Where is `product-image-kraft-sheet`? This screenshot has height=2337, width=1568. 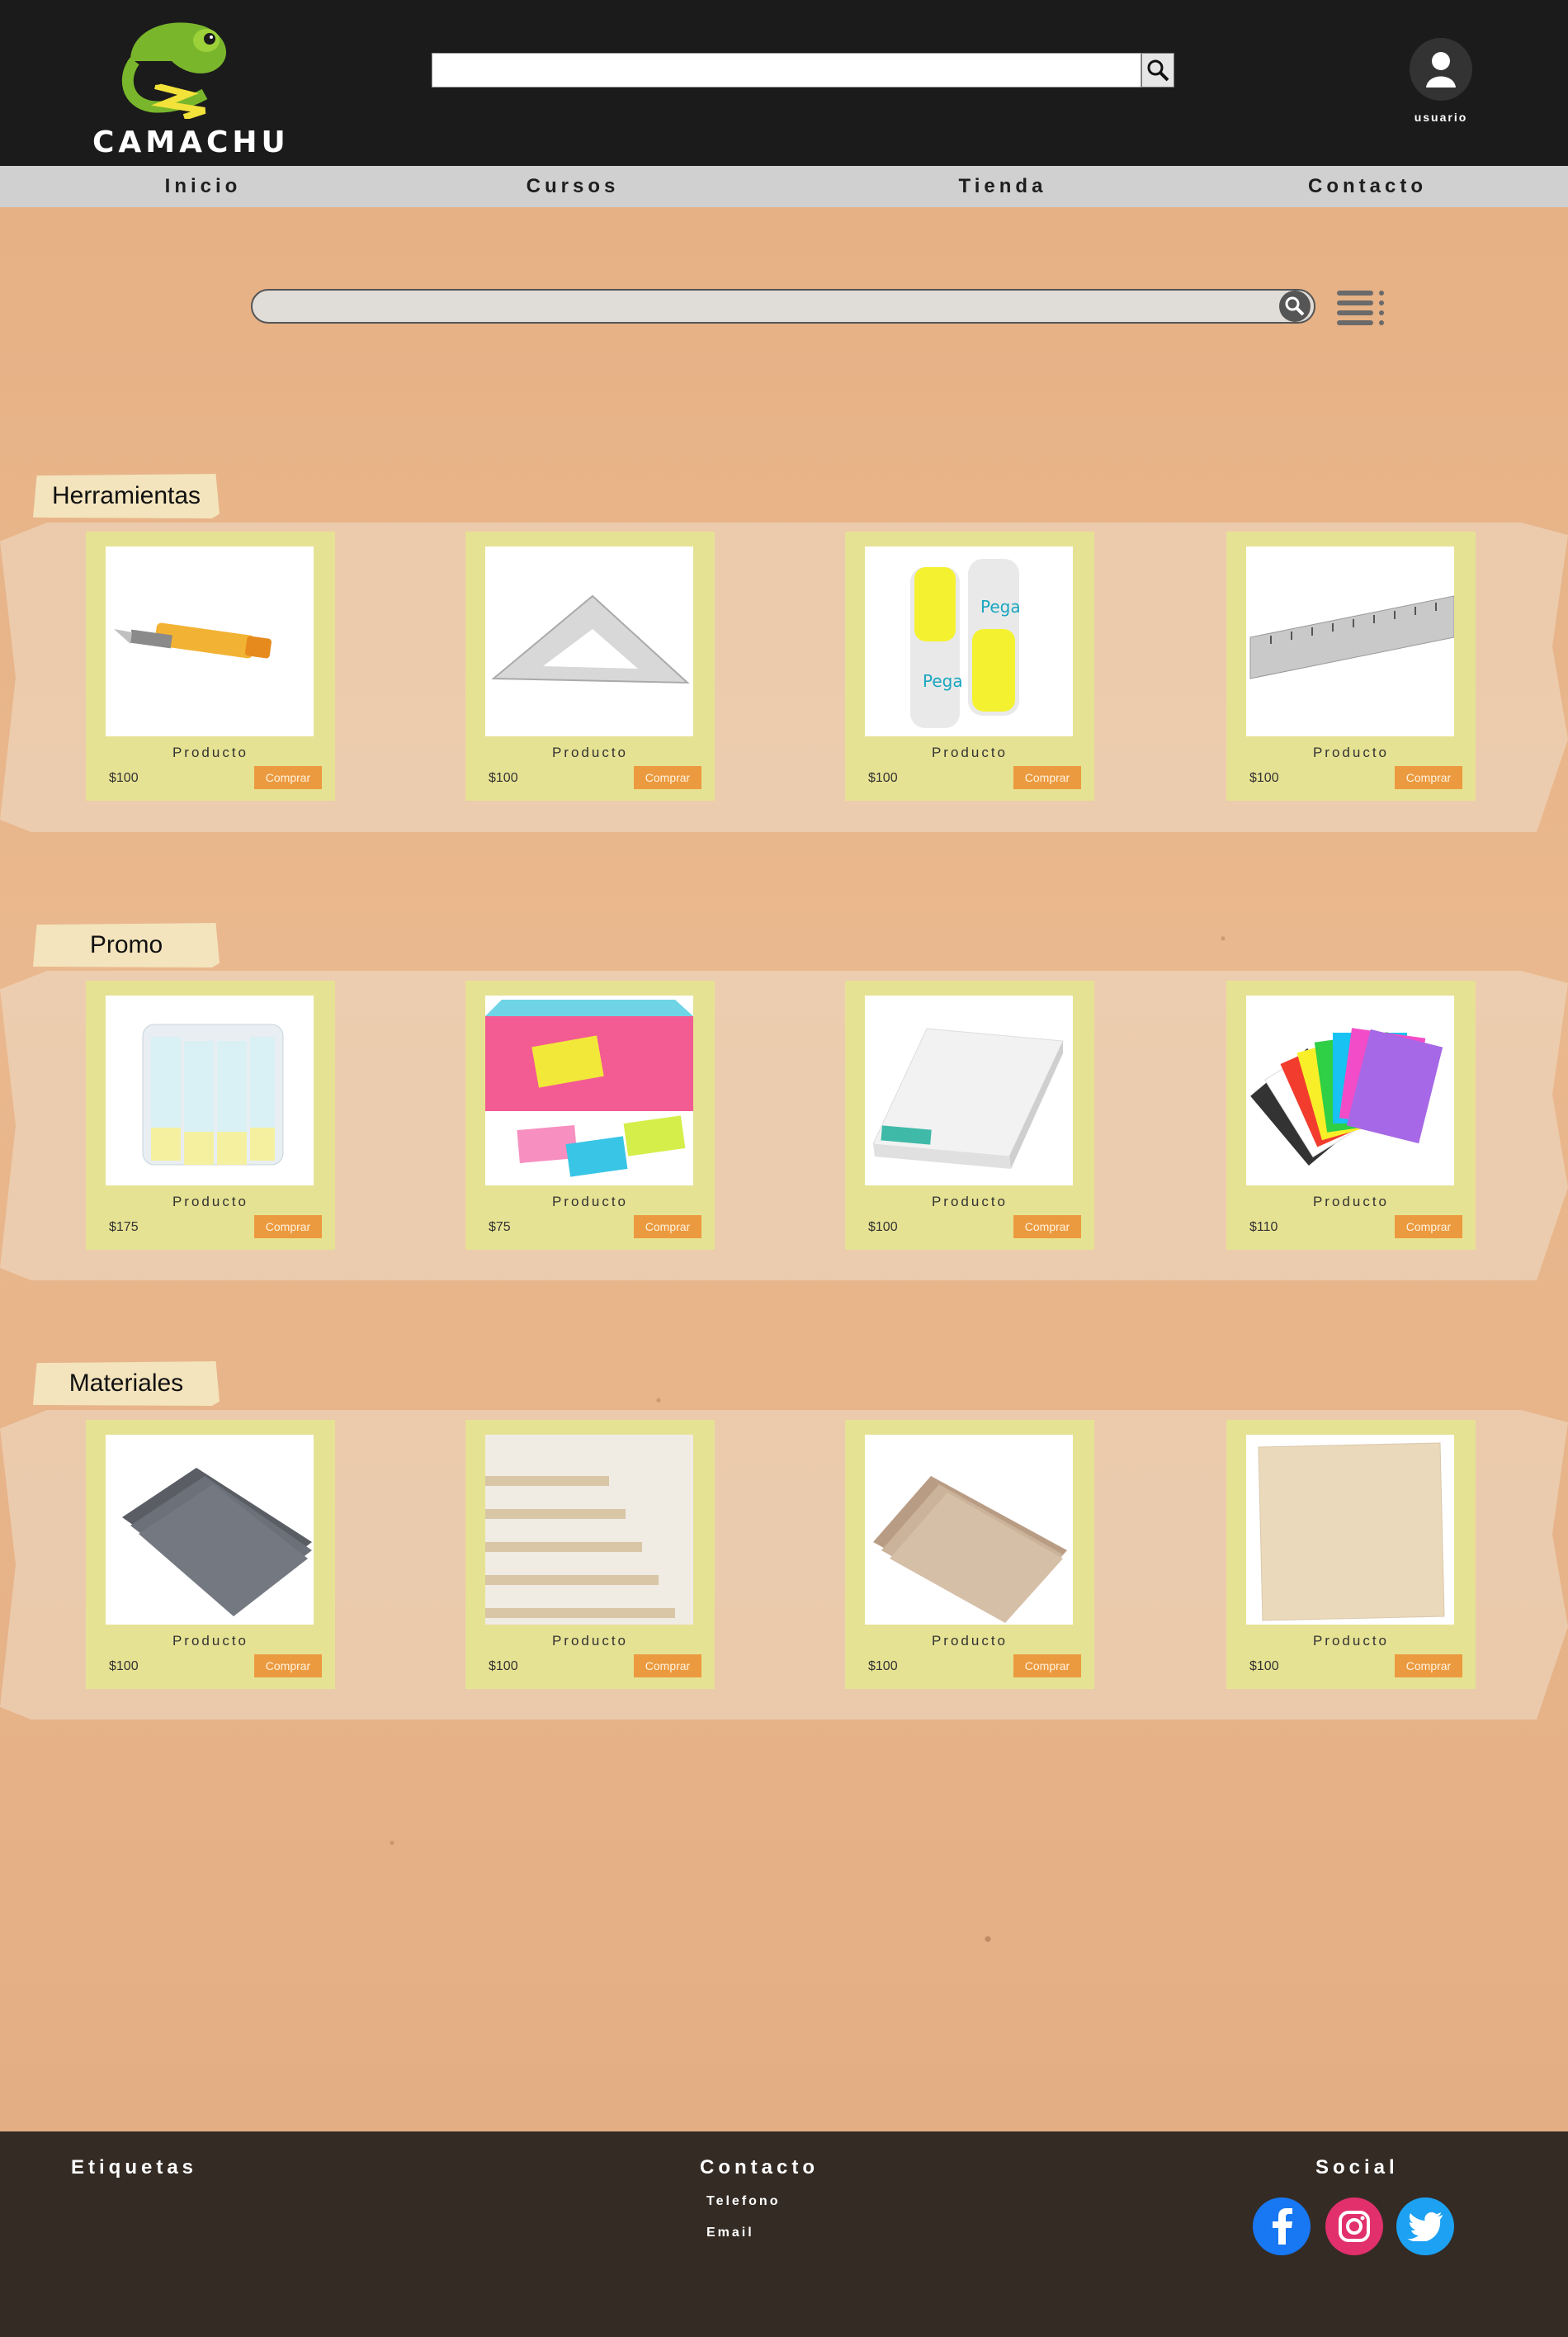 product-image-kraft-sheet is located at coordinates (1350, 1530).